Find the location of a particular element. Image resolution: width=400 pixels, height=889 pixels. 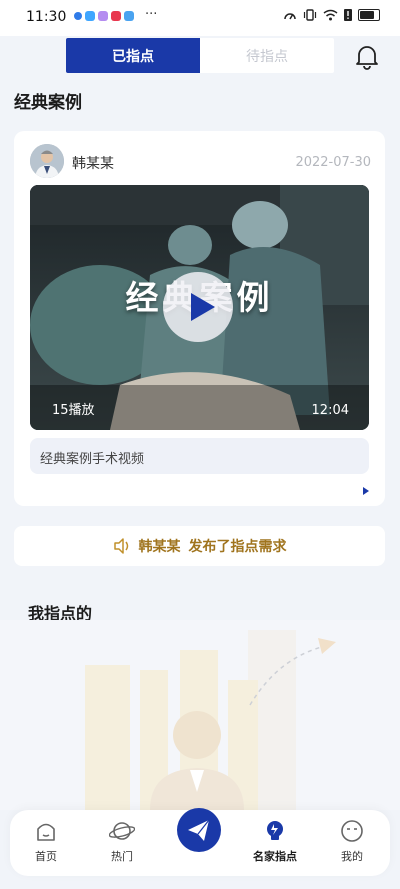

post-date: 2022-07-30 is located at coordinates (333, 162).